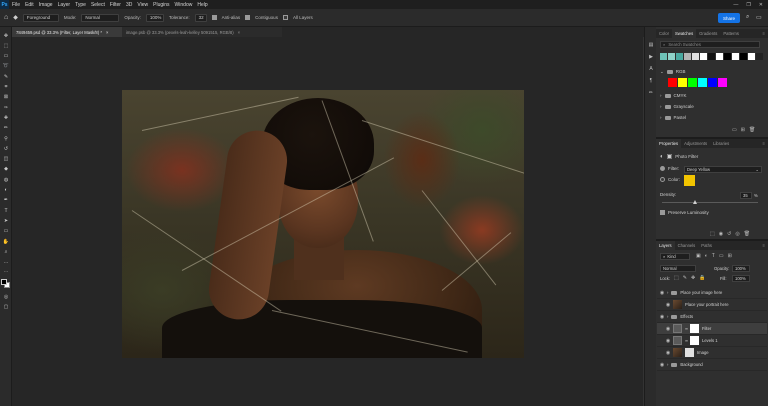 The height and width of the screenshot is (406, 768). I want to click on paragraph-panel-icon: ¶, so click(651, 80).